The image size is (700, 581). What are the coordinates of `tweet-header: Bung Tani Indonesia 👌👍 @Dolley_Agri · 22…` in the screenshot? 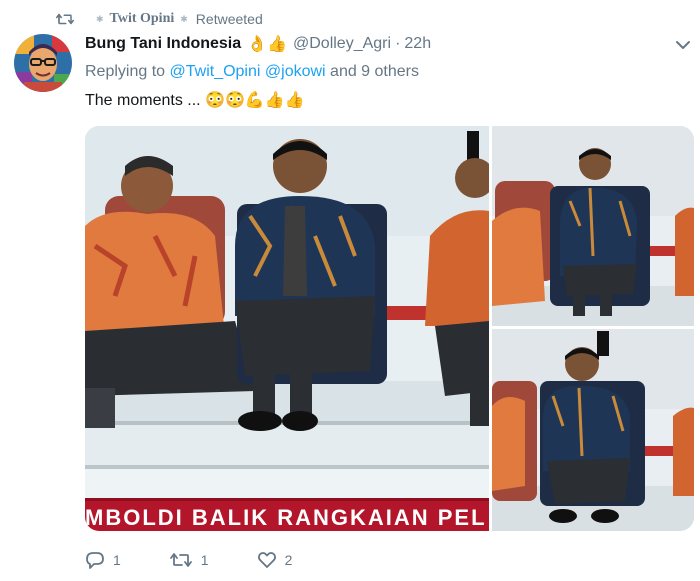 It's located at (258, 44).